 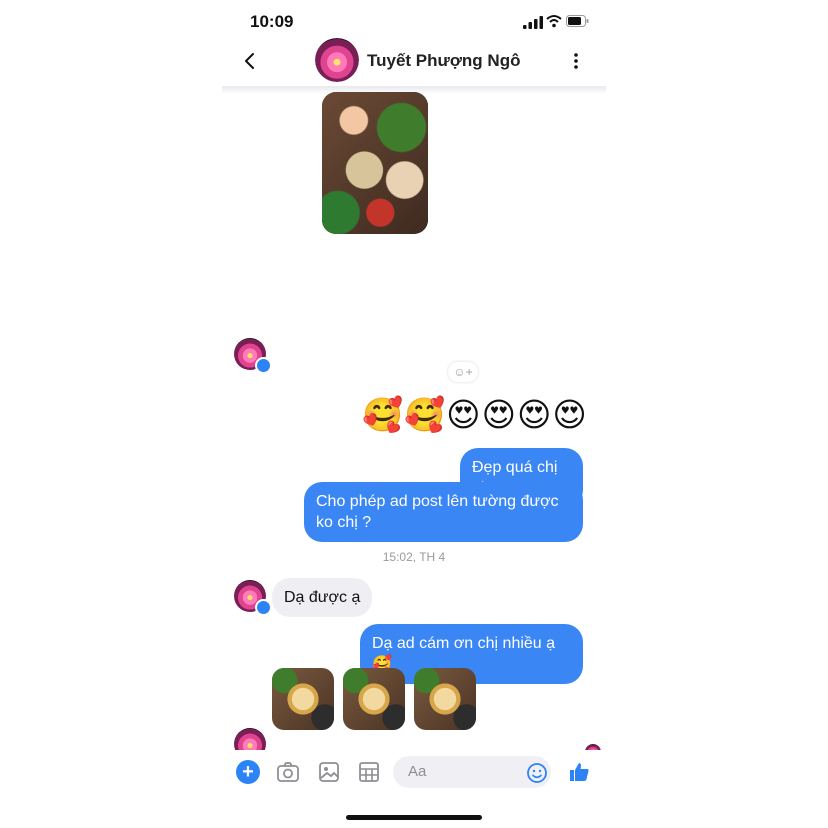 What do you see at coordinates (414, 557) in the screenshot?
I see `message-timestamp: 15:02, TH 4` at bounding box center [414, 557].